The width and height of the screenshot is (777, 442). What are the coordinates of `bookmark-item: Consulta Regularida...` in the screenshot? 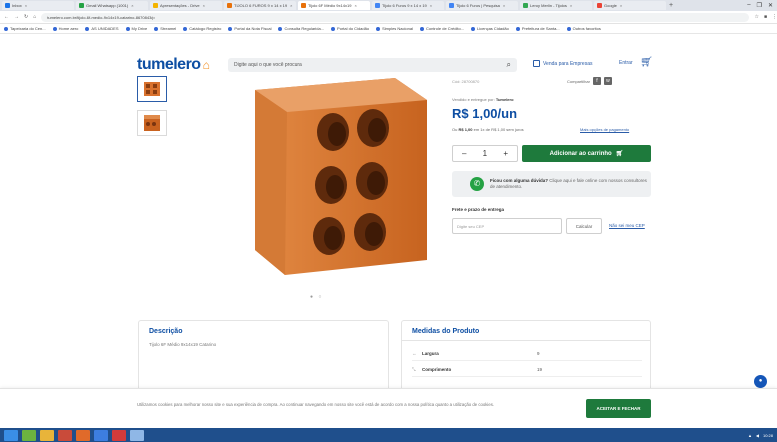 It's located at (301, 28).